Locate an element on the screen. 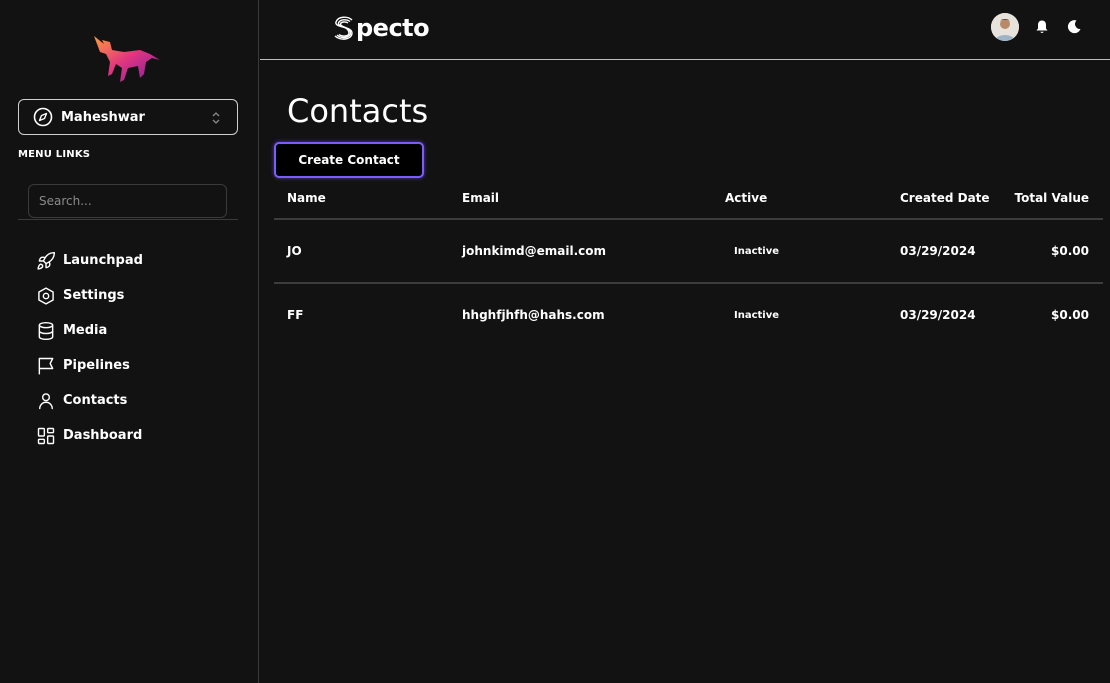  user-icon is located at coordinates (46, 400).